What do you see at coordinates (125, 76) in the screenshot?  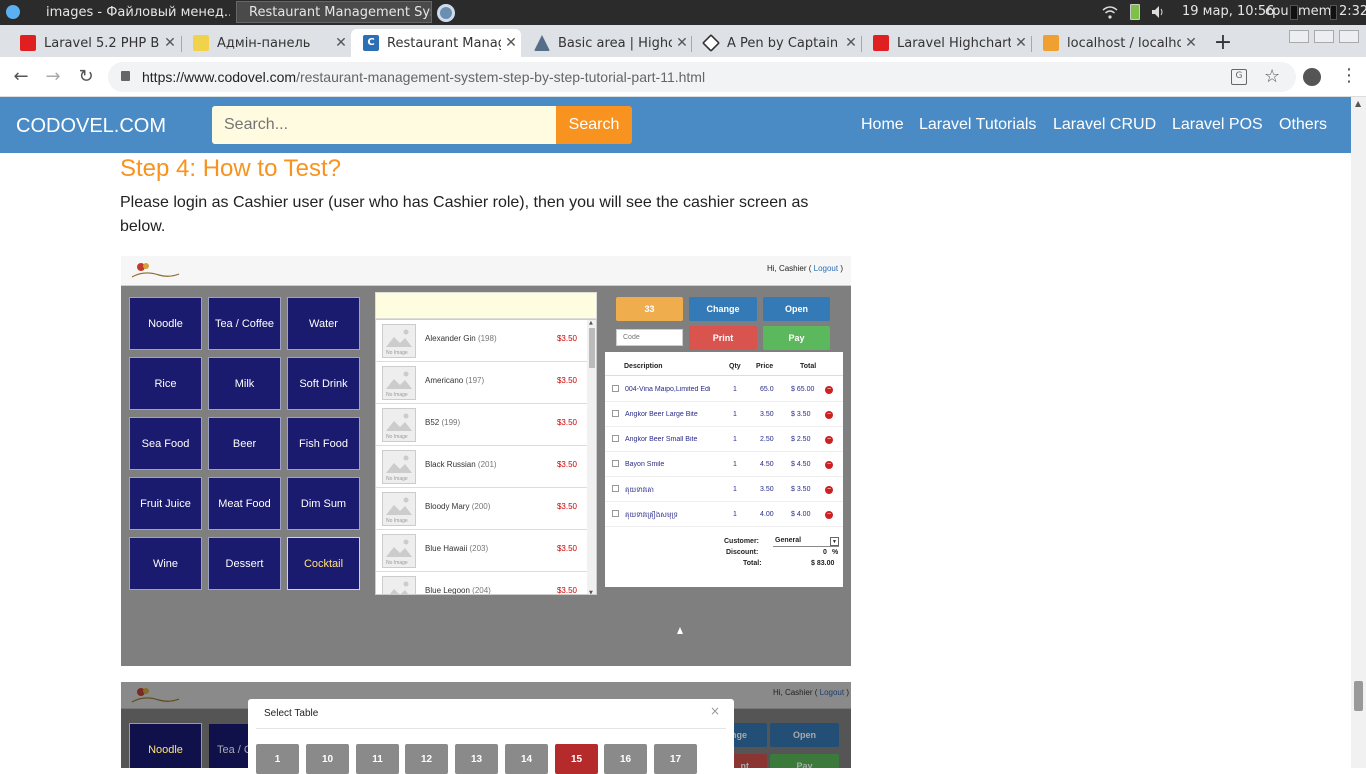 I see `lock-icon` at bounding box center [125, 76].